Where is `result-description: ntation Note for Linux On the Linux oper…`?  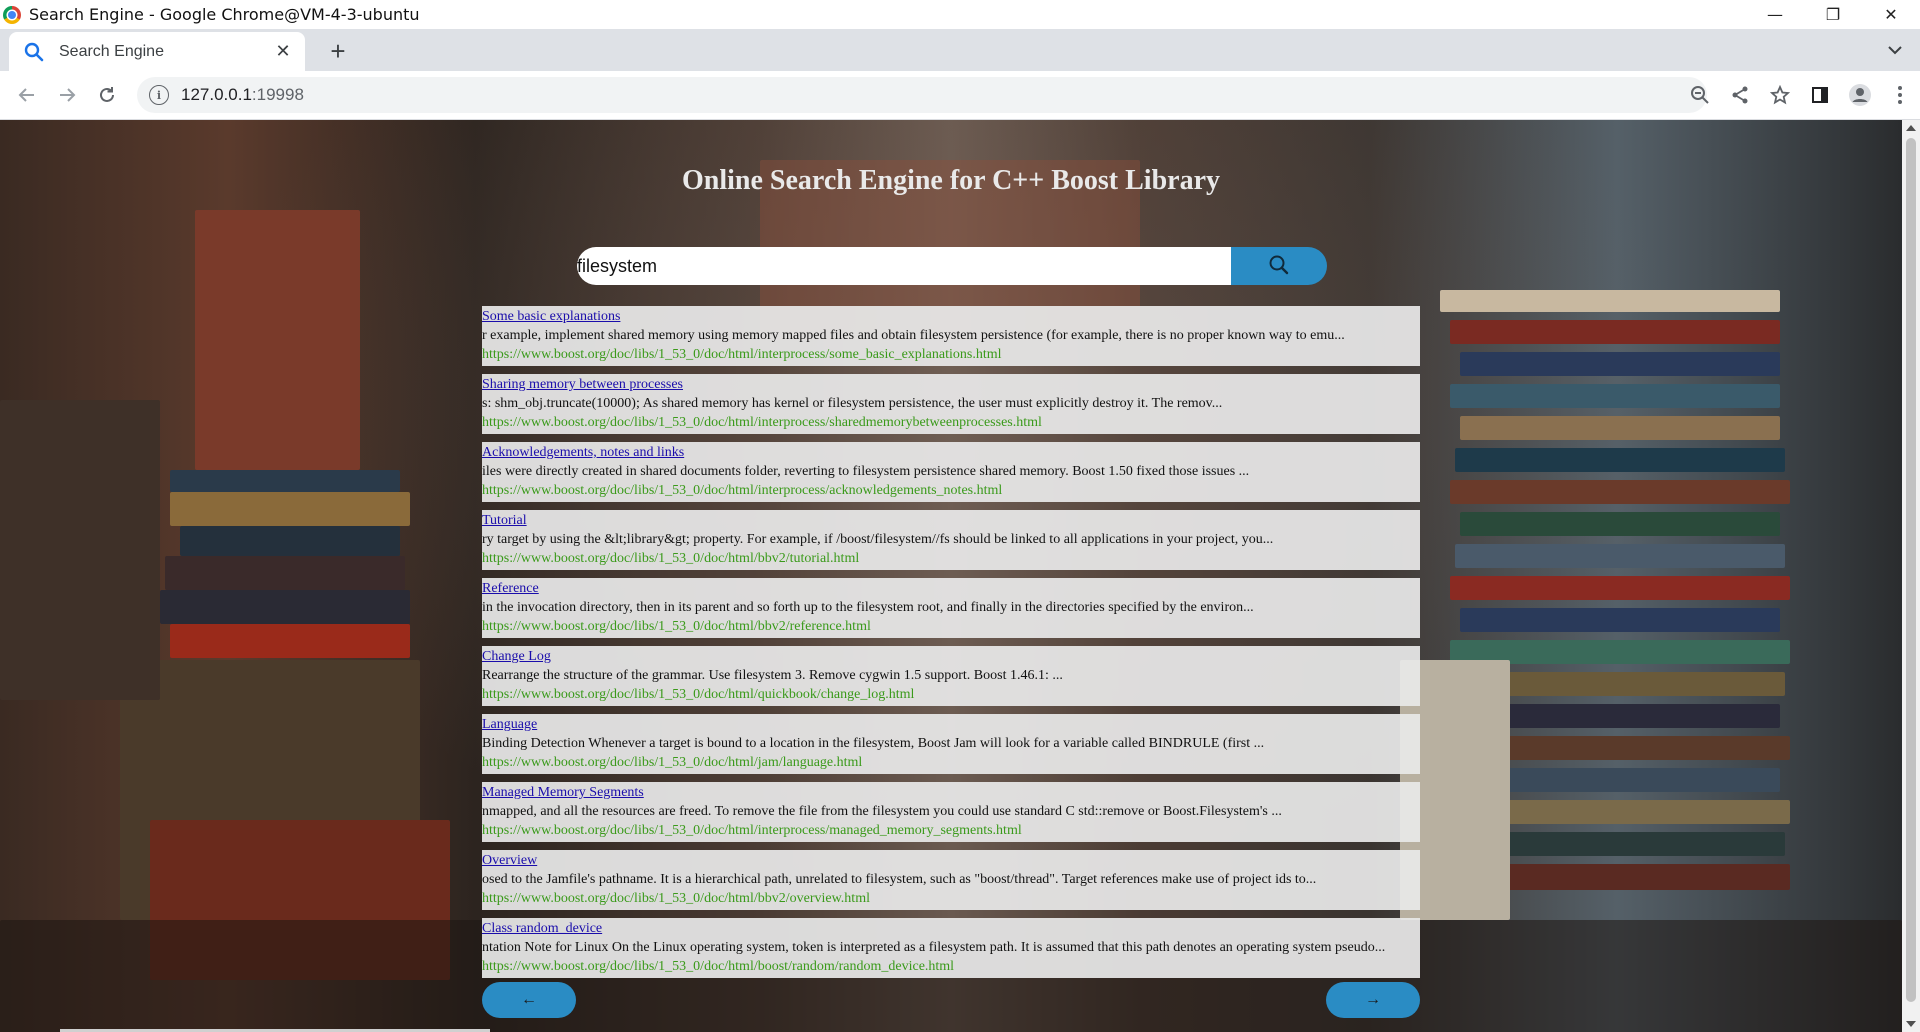 result-description: ntation Note for Linux On the Linux oper… is located at coordinates (934, 947).